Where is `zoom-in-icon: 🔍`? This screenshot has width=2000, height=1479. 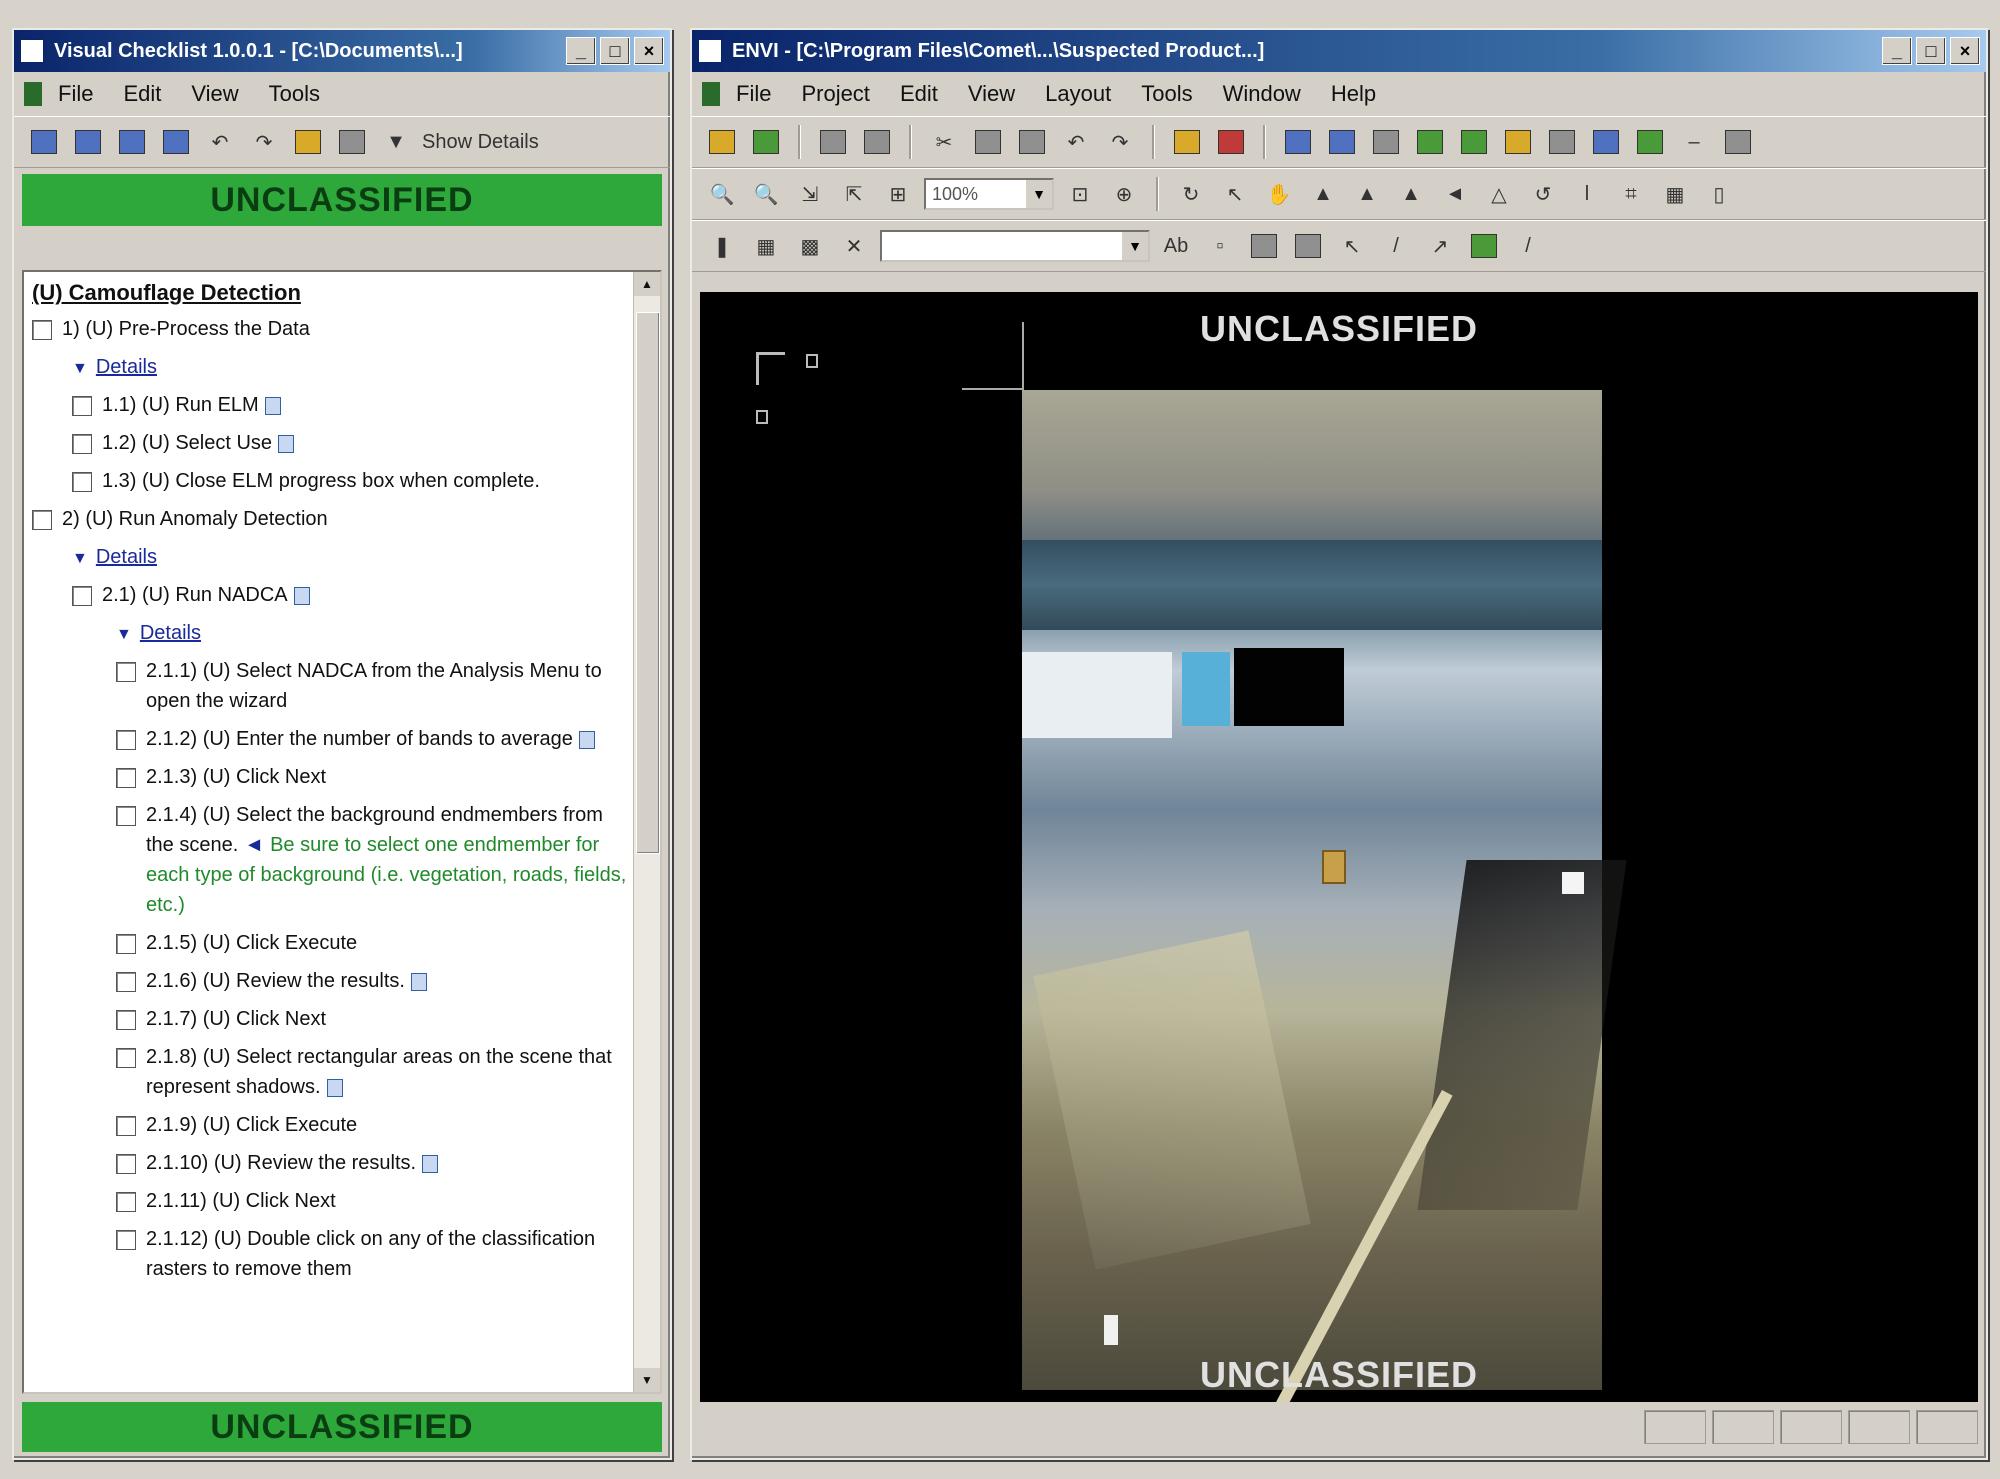 zoom-in-icon: 🔍 is located at coordinates (722, 194).